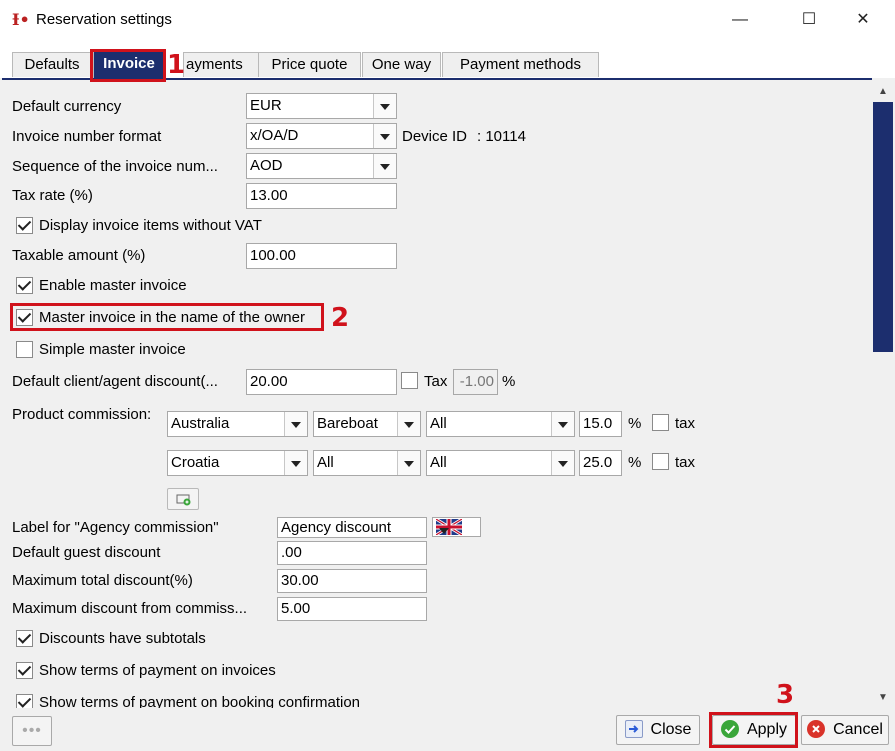  I want to click on sequence-select: AOD, so click(321, 166).